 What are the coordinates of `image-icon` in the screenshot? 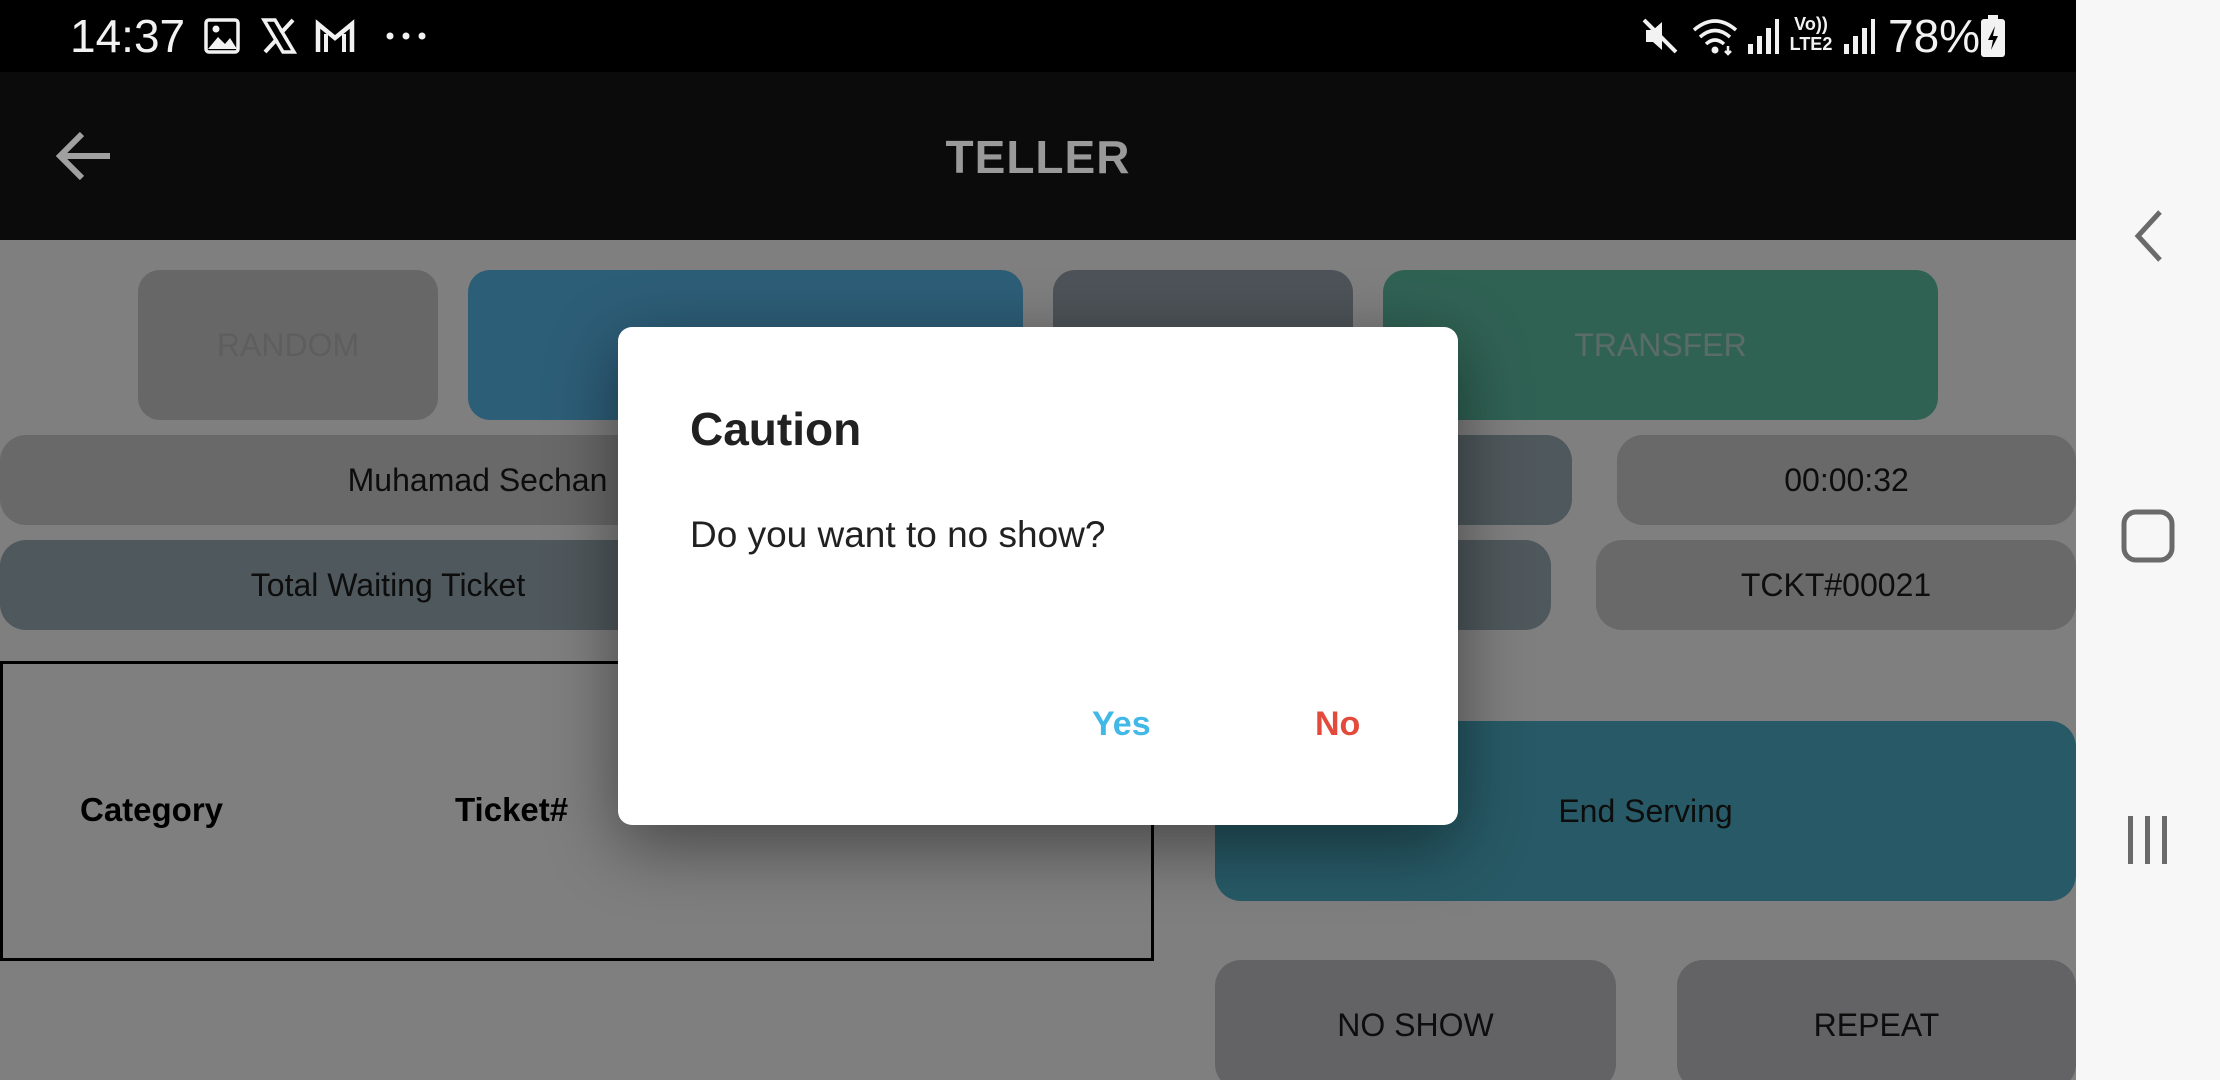 It's located at (222, 36).